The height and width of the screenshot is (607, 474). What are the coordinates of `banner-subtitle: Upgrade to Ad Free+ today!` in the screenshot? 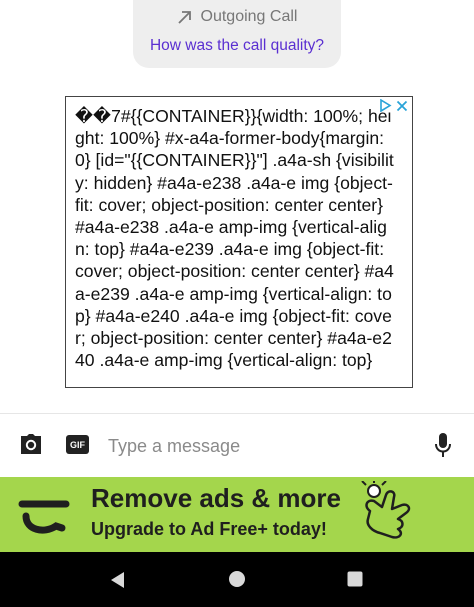 It's located at (209, 529).